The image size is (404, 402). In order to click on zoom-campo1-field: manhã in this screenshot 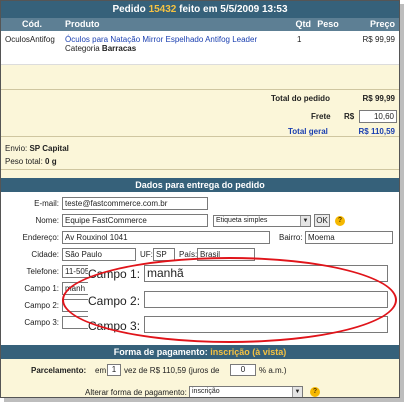, I will do `click(266, 273)`.